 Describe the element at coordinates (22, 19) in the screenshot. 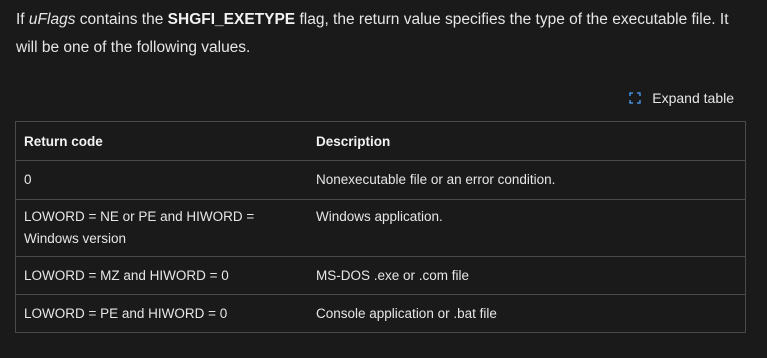

I see `intro-prefix: If` at that location.